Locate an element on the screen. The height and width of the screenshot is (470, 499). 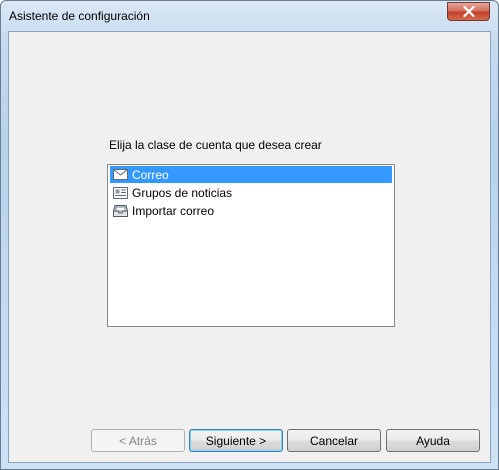
help-button: Ayuda is located at coordinates (433, 440).